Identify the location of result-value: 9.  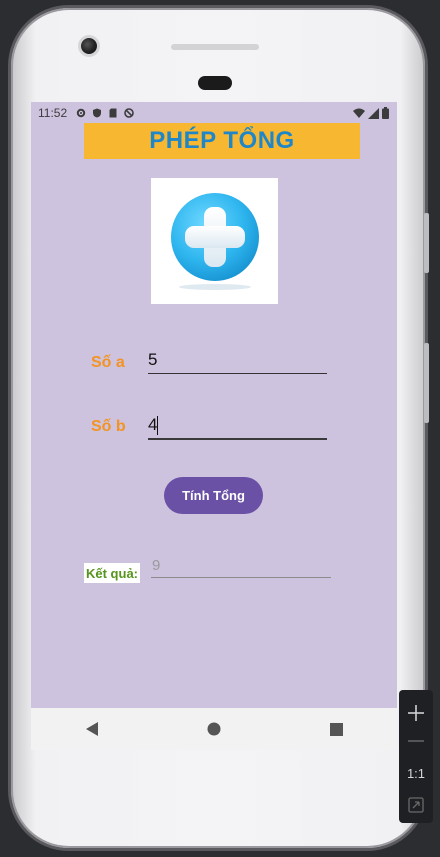
(156, 565).